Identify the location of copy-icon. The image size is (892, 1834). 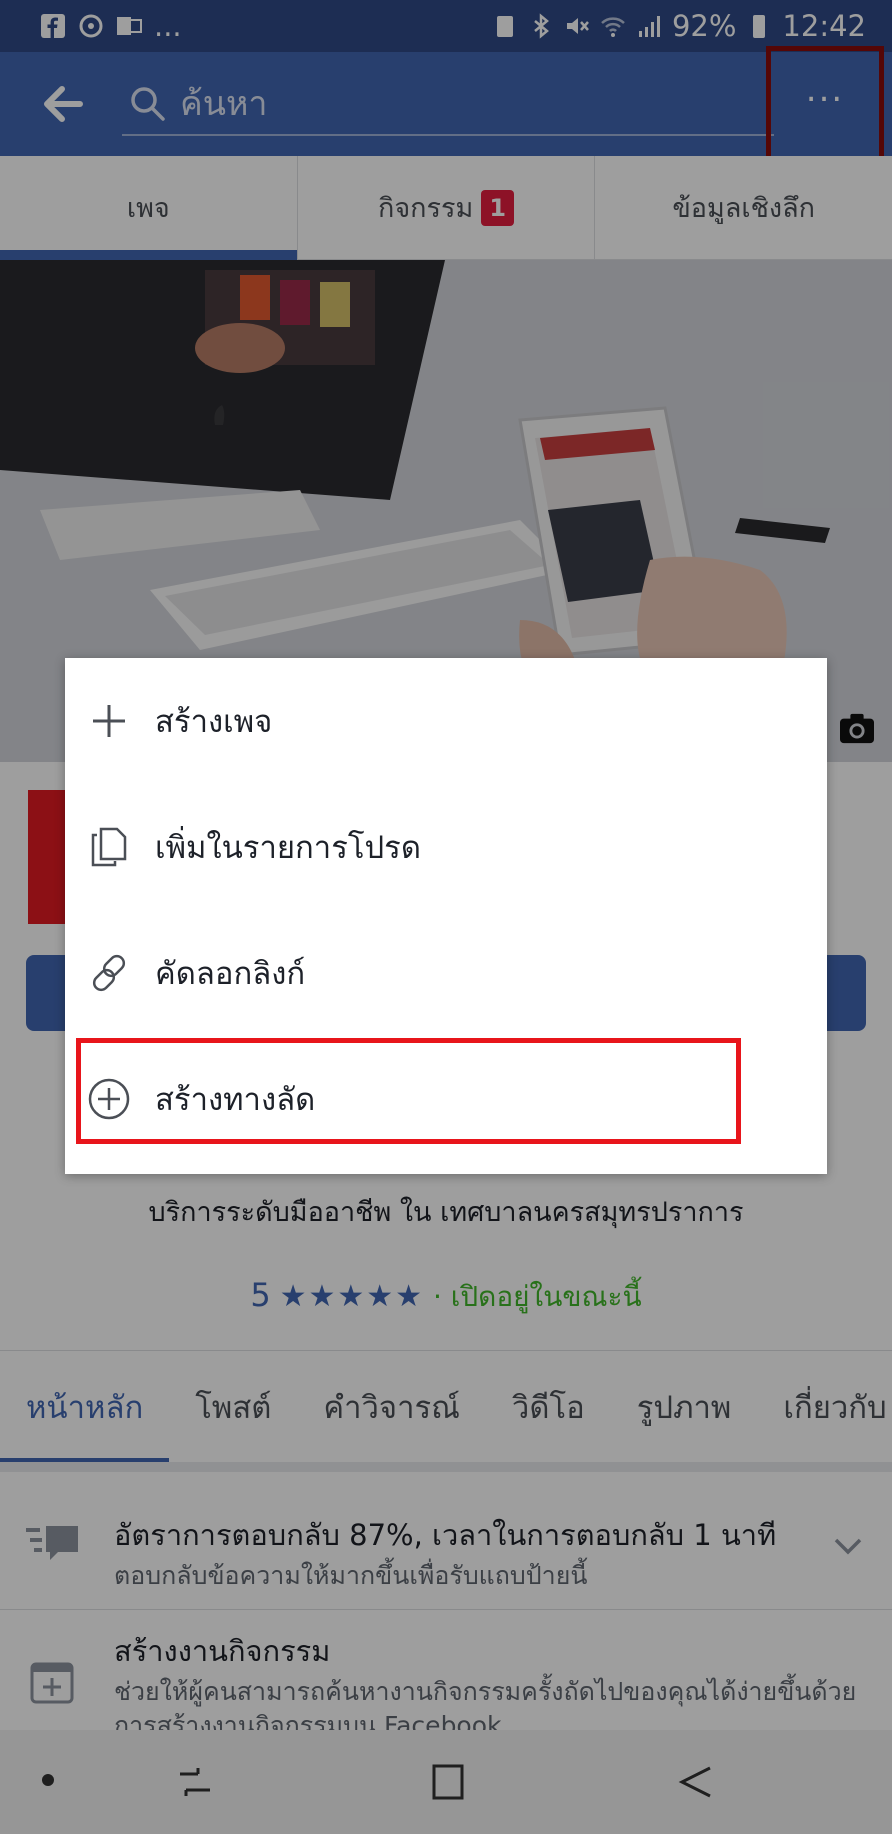
(109, 847).